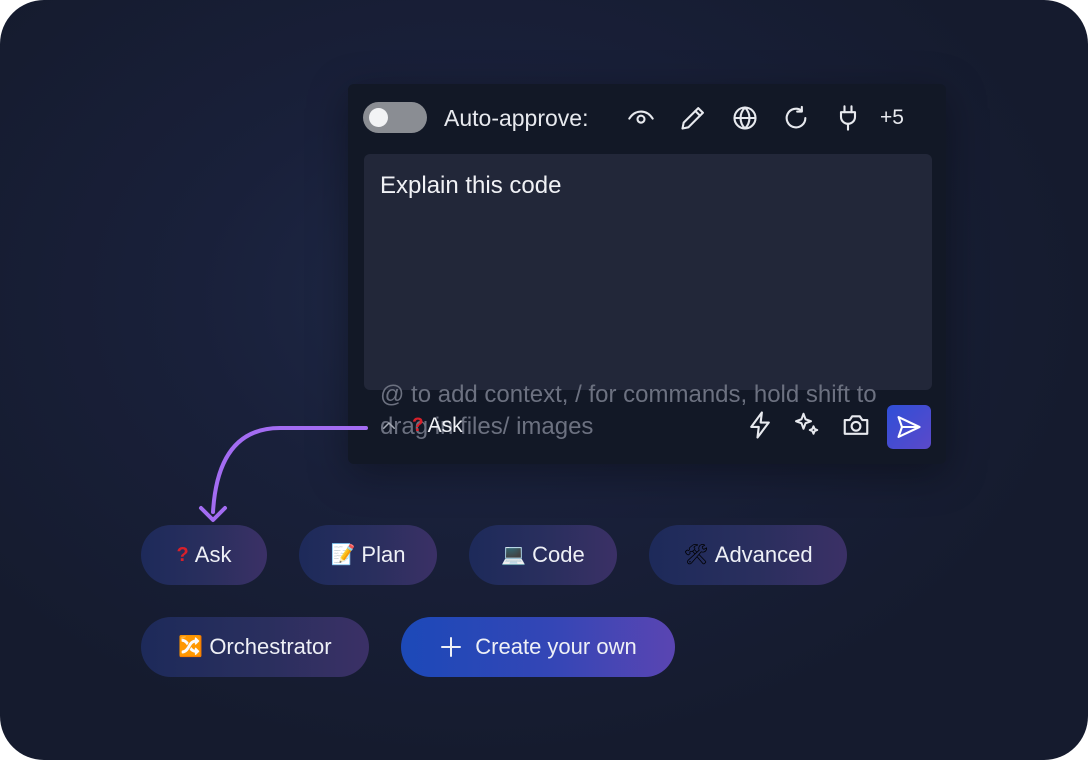 This screenshot has width=1088, height=760. Describe the element at coordinates (389, 425) in the screenshot. I see `chevron-up-icon` at that location.